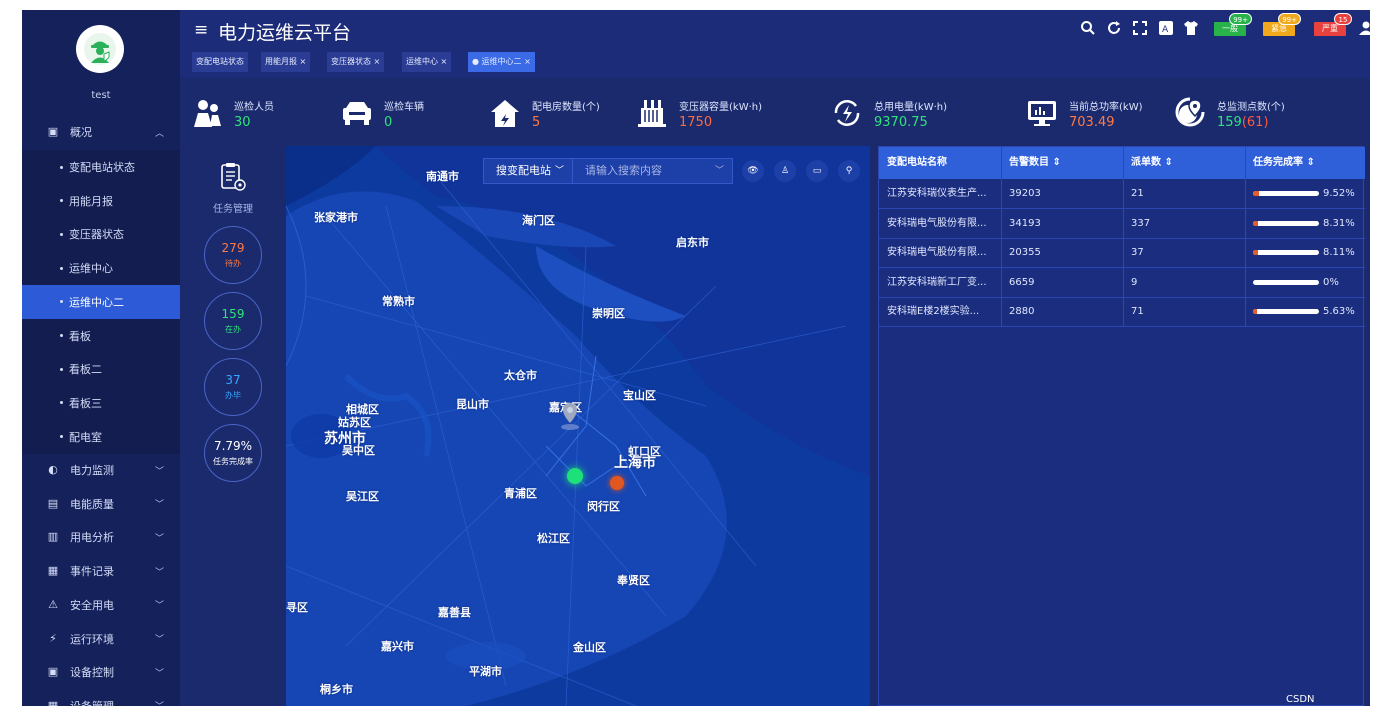 Image resolution: width=1381 pixels, height=706 pixels. What do you see at coordinates (91, 269) in the screenshot?
I see `sidebar-item-label: 运维中心` at bounding box center [91, 269].